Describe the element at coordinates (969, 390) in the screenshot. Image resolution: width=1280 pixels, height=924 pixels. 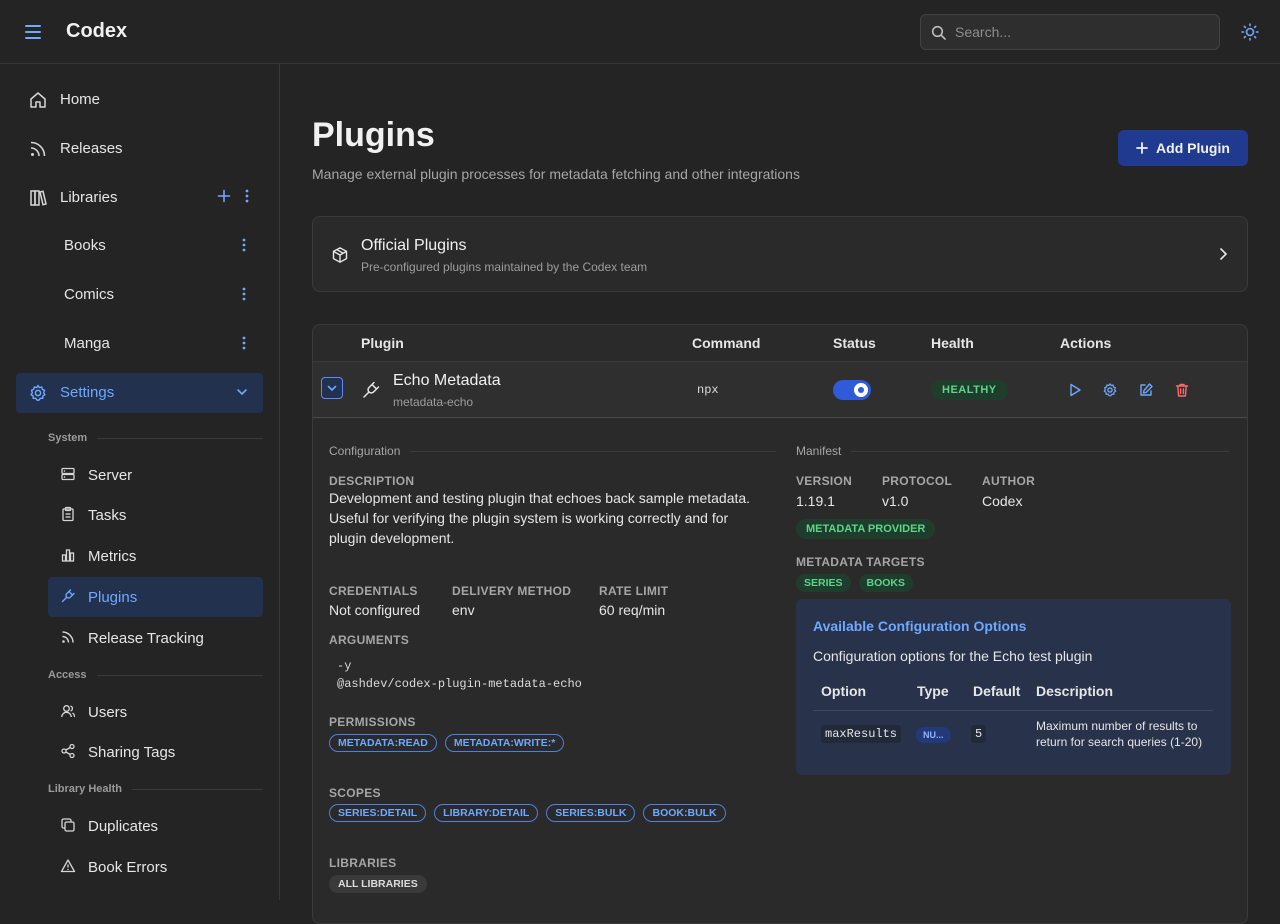
I see `health-badge: HEALTHY` at that location.